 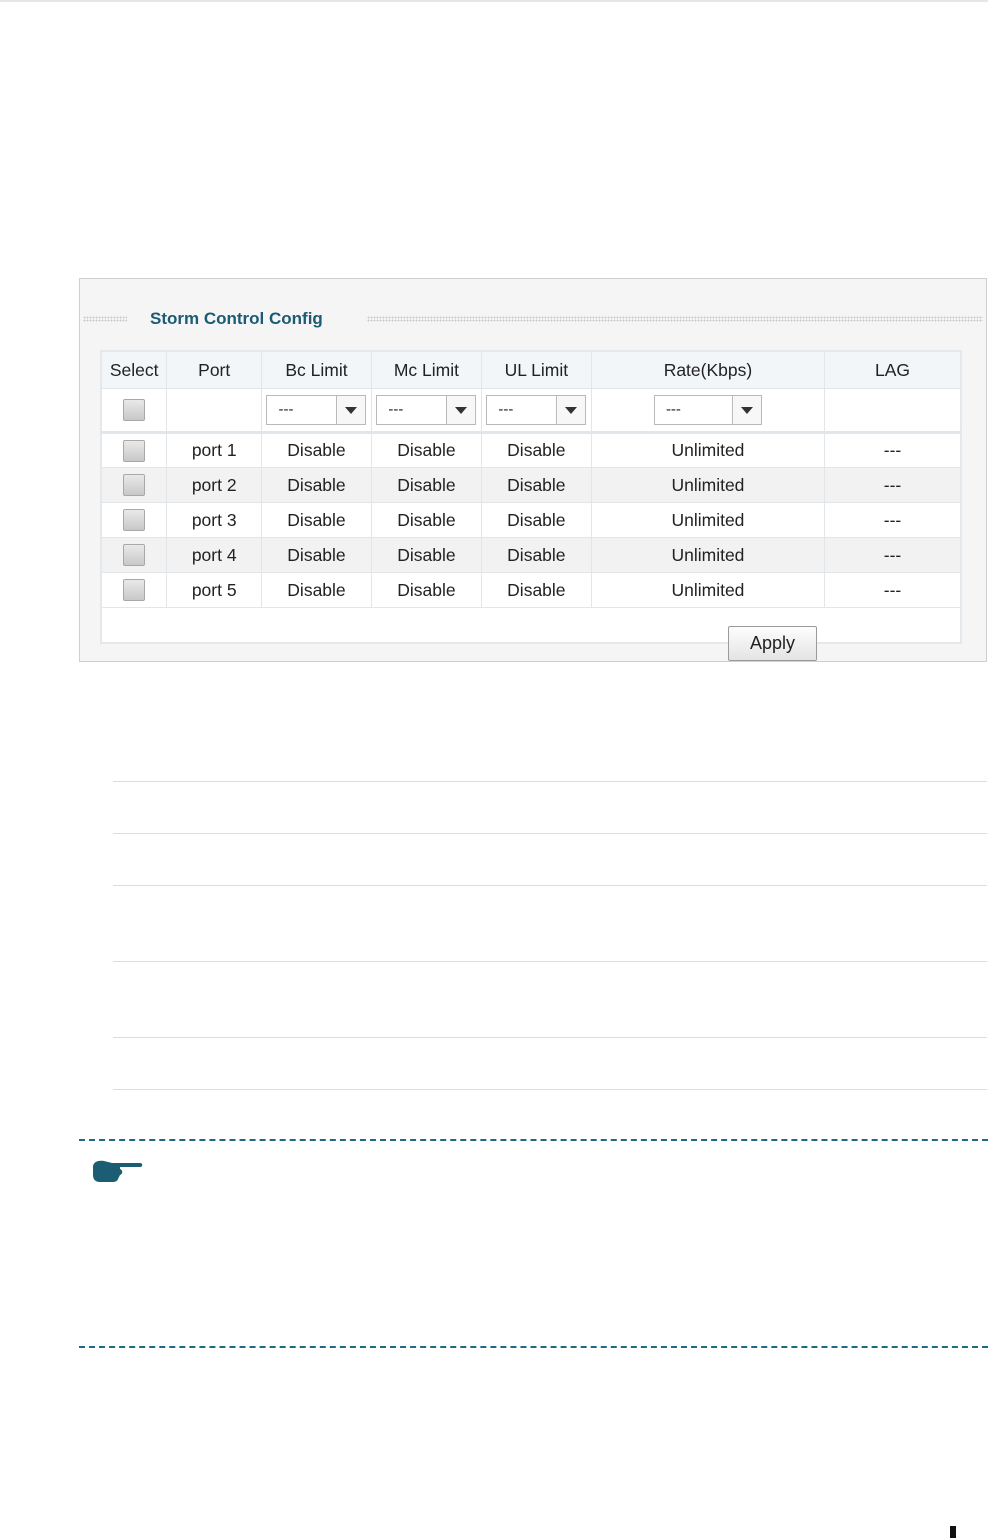 I want to click on port-cell: port 3, so click(x=214, y=520).